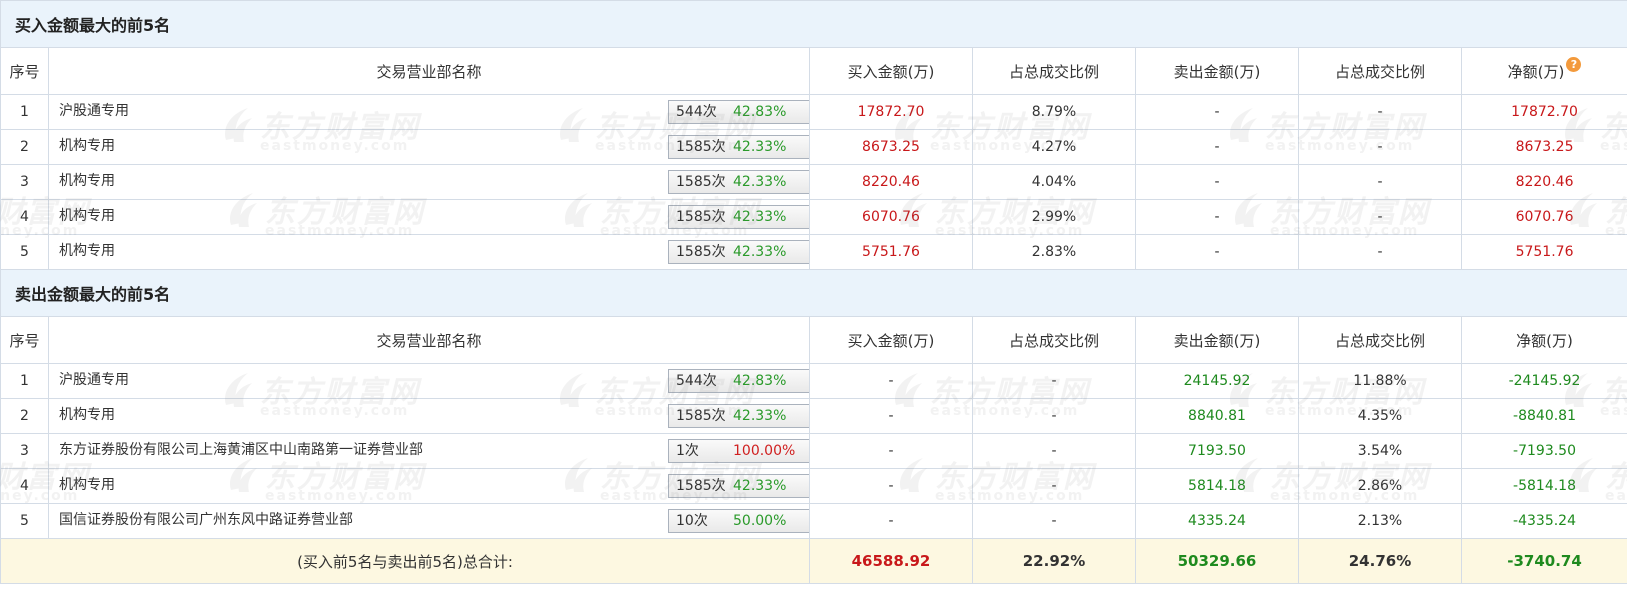 Image resolution: width=1627 pixels, height=600 pixels. I want to click on col-header-sell: 卖出金额(万), so click(1217, 71).